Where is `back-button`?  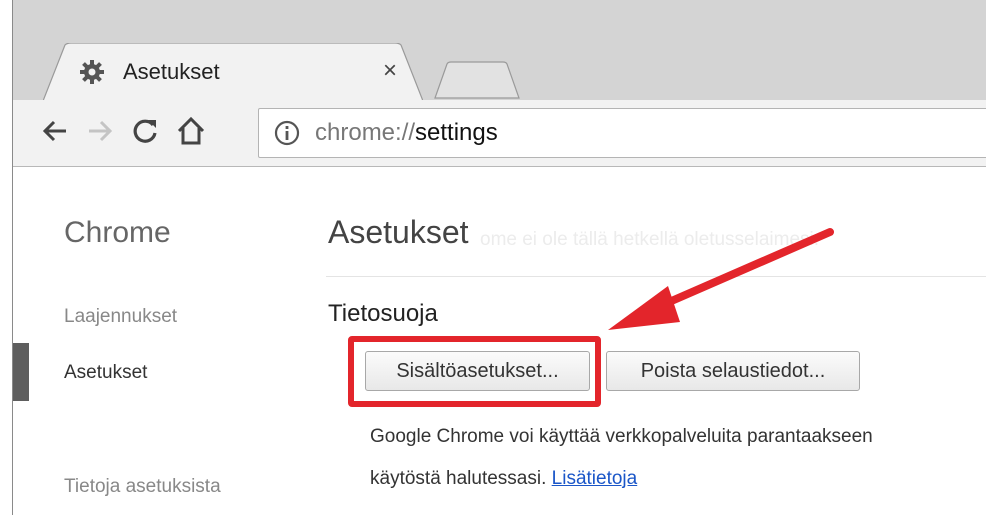
back-button is located at coordinates (55, 133).